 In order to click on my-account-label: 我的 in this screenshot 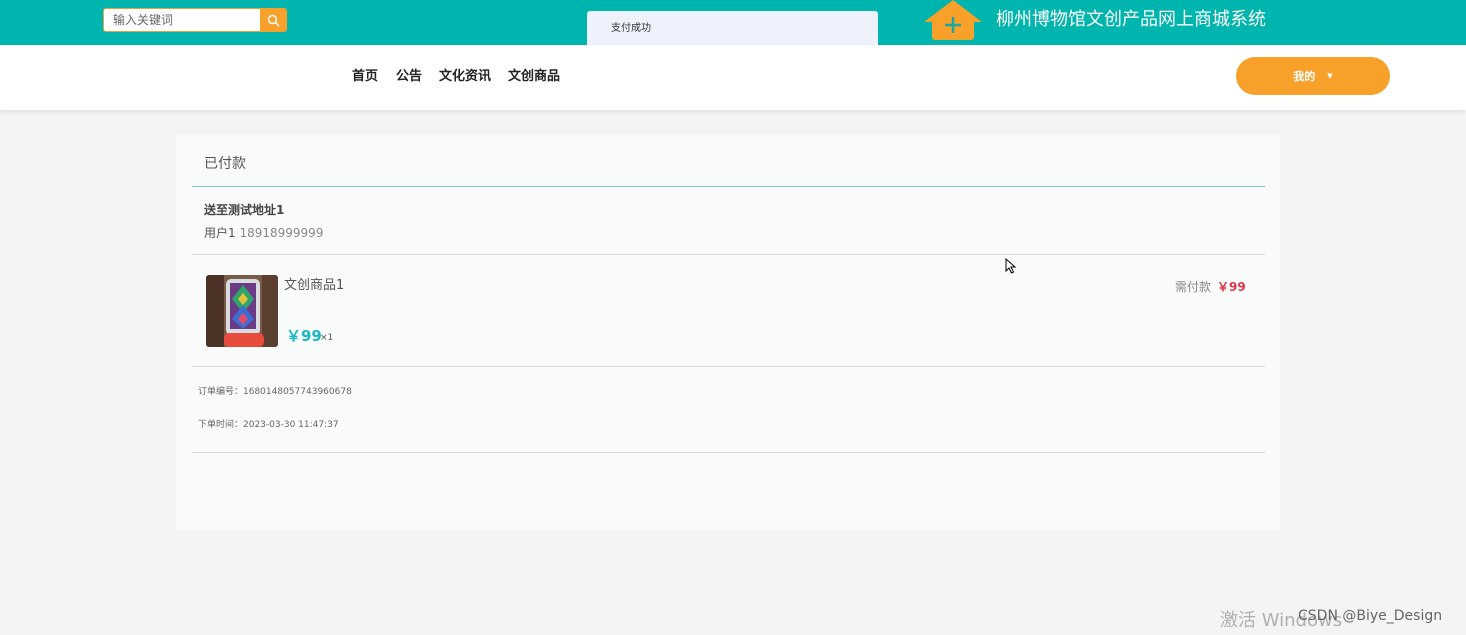, I will do `click(1304, 76)`.